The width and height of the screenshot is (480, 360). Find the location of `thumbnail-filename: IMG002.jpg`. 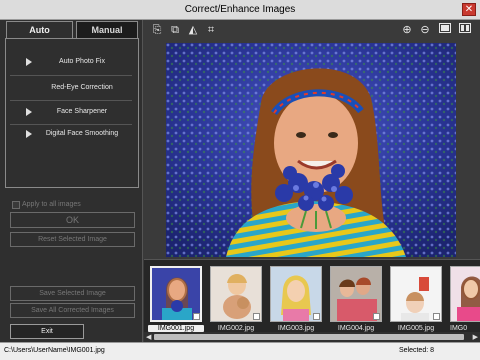

thumbnail-filename: IMG002.jpg is located at coordinates (236, 328).